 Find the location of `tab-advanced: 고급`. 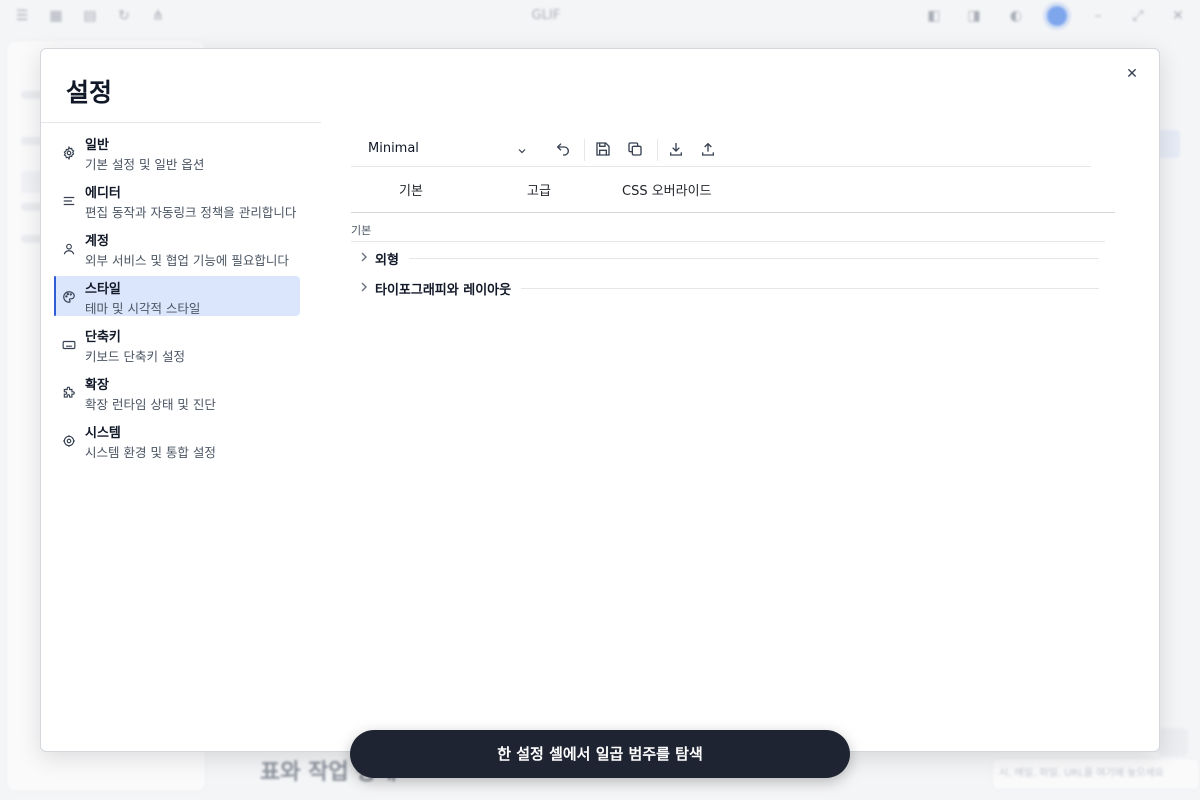

tab-advanced: 고급 is located at coordinates (539, 189).